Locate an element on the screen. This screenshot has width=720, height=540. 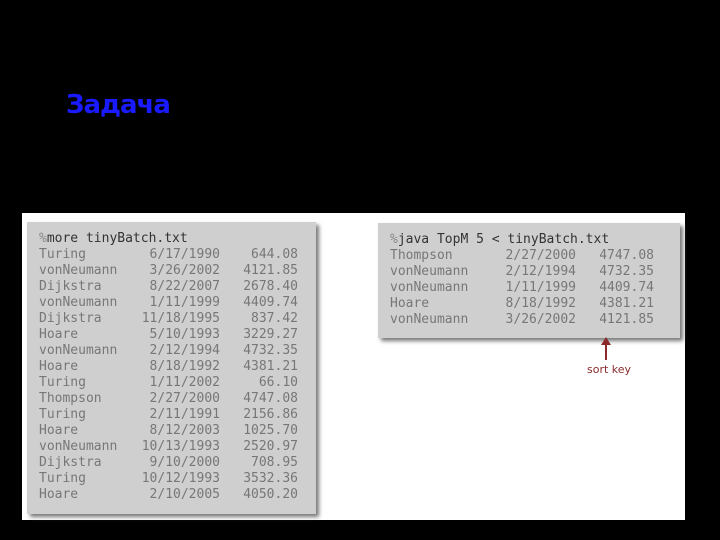
amount-cell: 3532.36 is located at coordinates (270, 478).